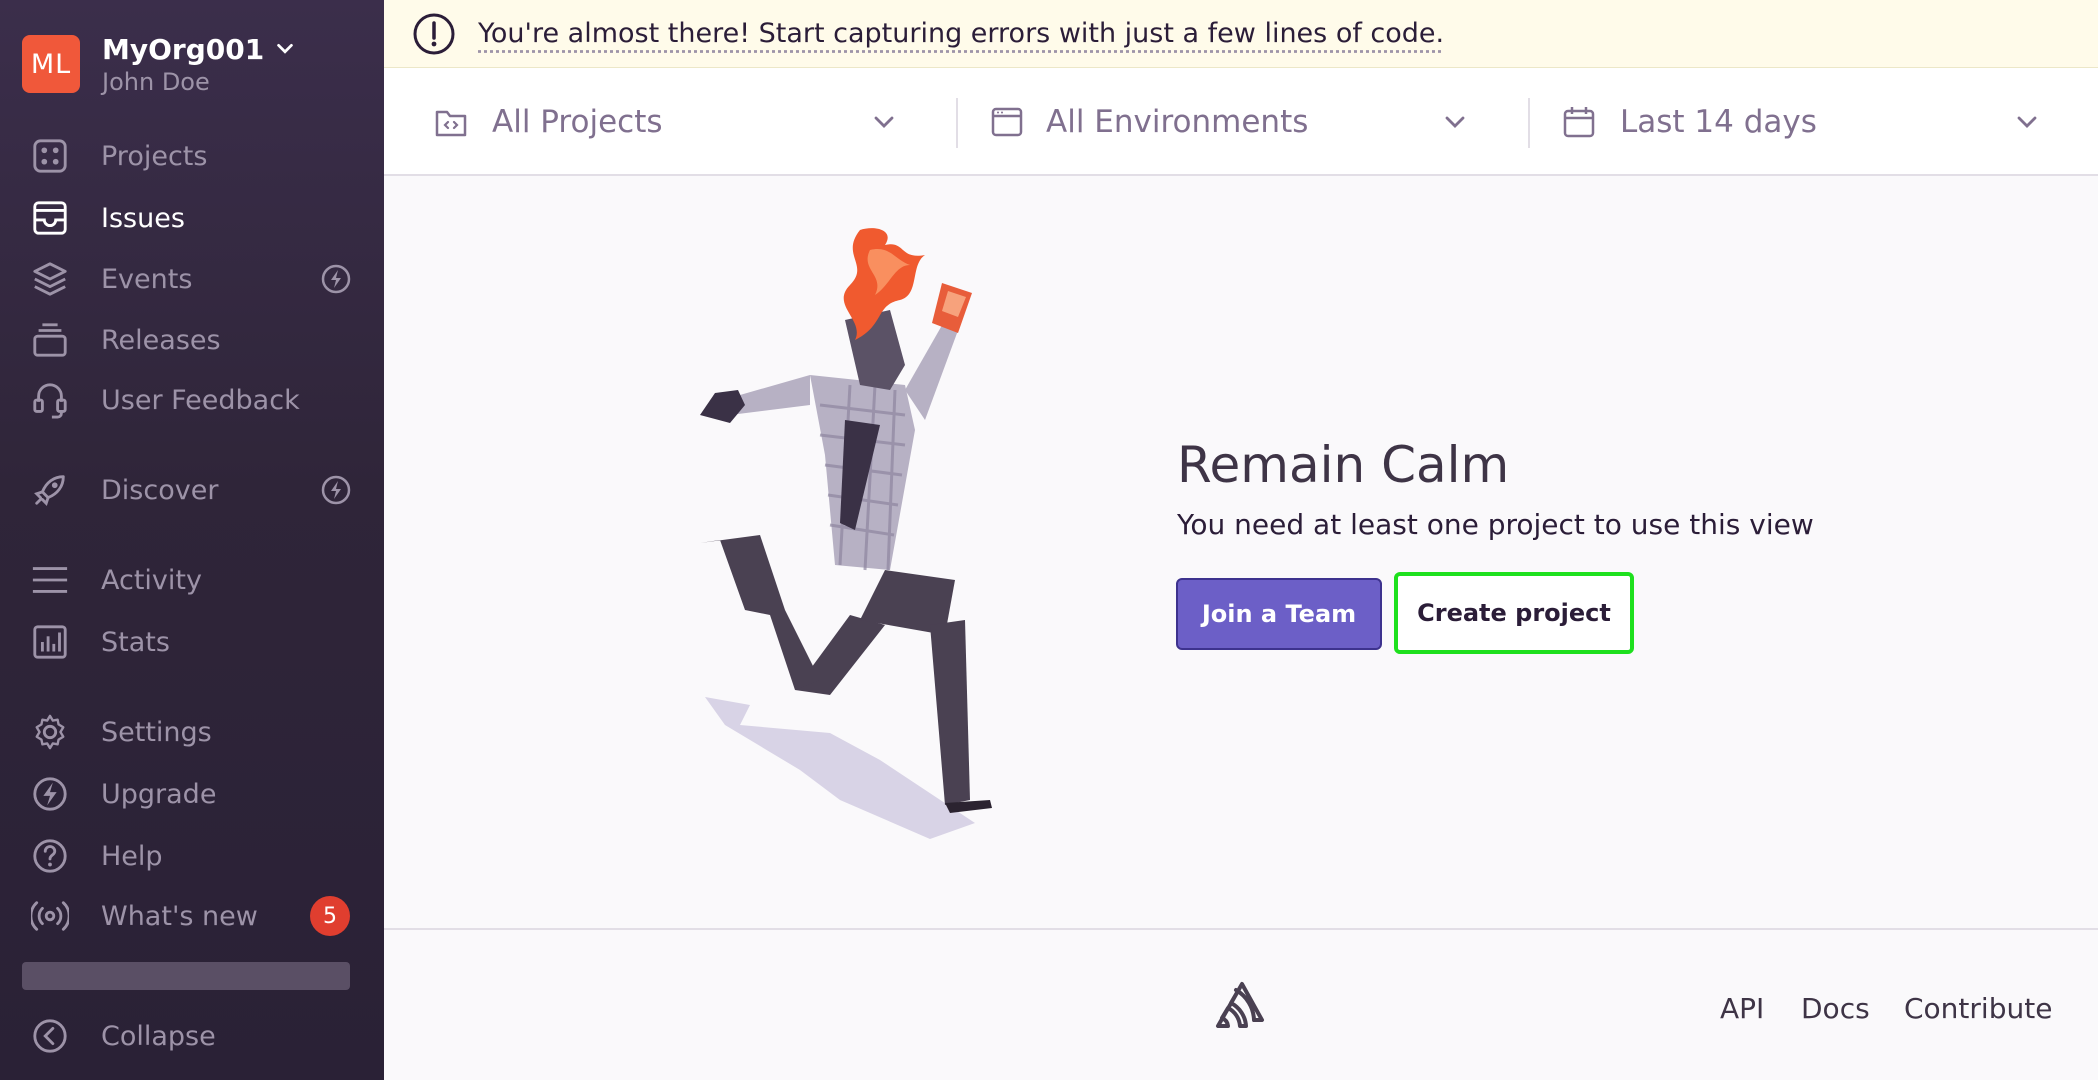 Image resolution: width=2098 pixels, height=1080 pixels. What do you see at coordinates (1978, 1008) in the screenshot?
I see `footer-link-contribute: Contribute` at bounding box center [1978, 1008].